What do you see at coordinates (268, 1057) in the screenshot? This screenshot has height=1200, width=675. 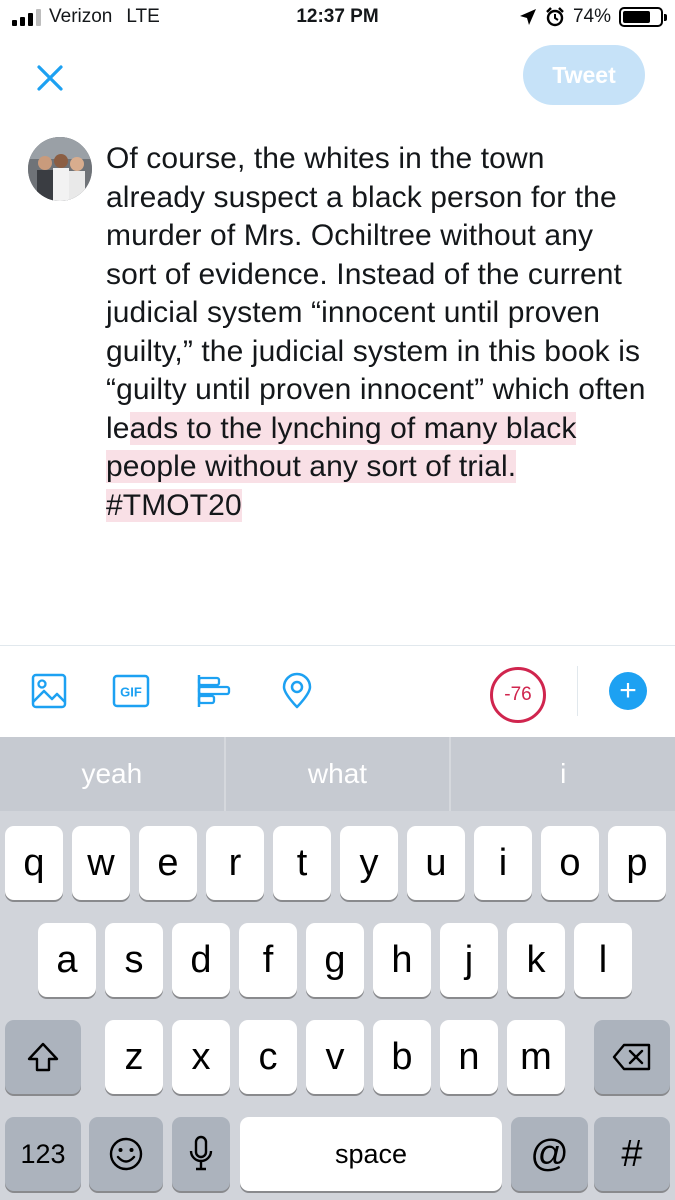 I see `key-c: c` at bounding box center [268, 1057].